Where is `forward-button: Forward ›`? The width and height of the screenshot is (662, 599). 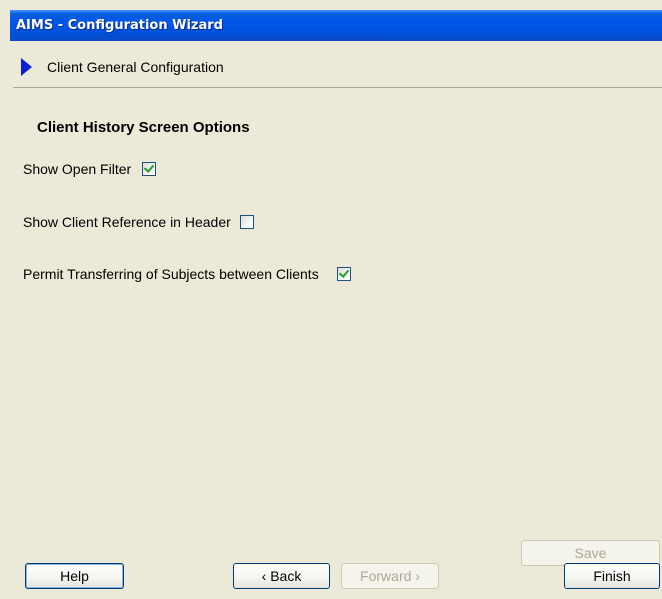 forward-button: Forward › is located at coordinates (390, 576).